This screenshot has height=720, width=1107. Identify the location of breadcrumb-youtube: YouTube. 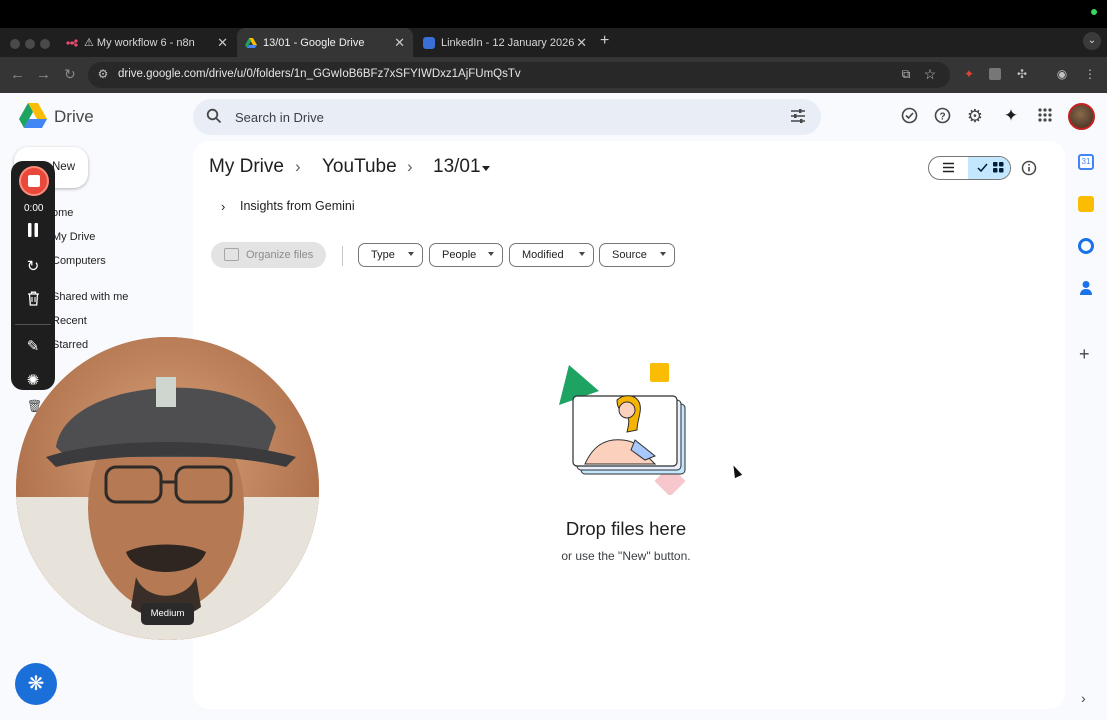
(359, 167).